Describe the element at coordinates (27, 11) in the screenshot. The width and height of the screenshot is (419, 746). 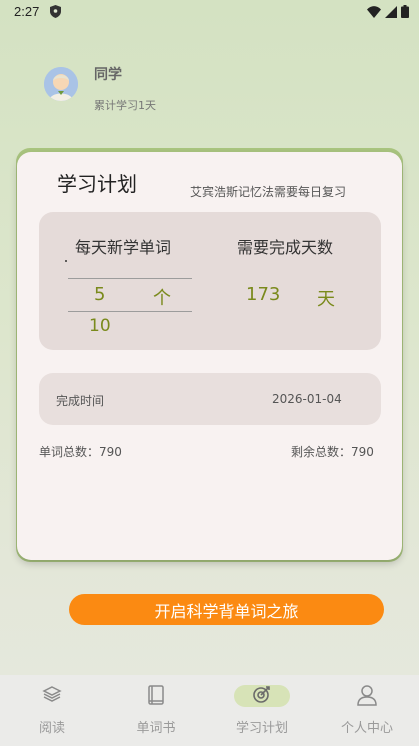
I see `status-time: 2:27` at that location.